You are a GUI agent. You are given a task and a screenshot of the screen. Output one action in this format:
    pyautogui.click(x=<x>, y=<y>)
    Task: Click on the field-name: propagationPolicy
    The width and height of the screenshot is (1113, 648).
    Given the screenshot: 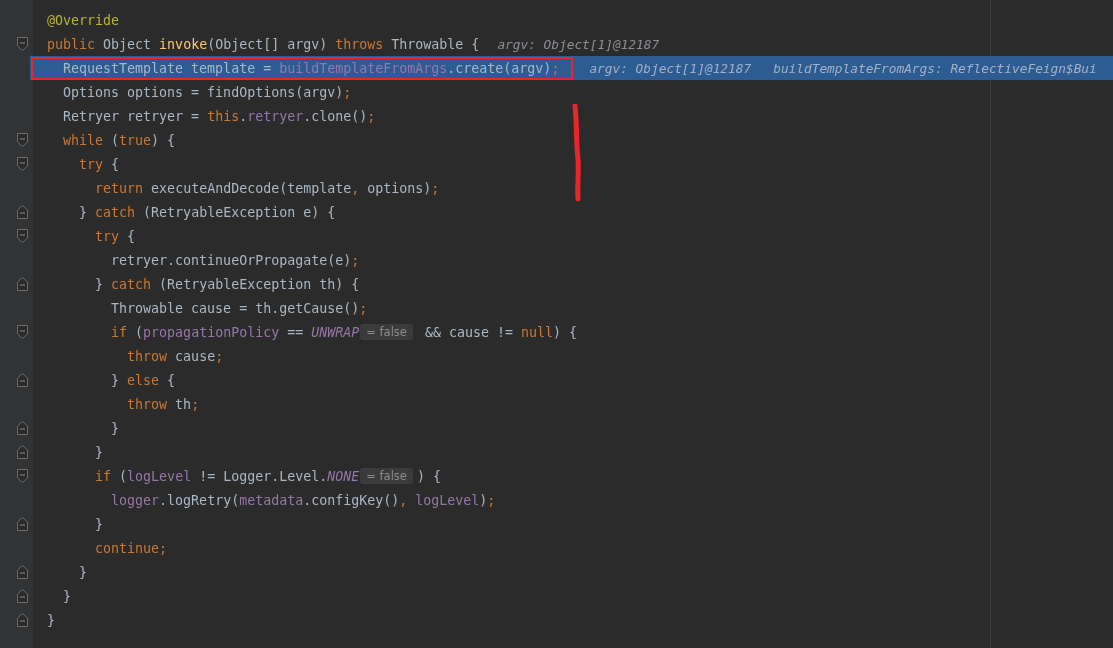 What is the action you would take?
    pyautogui.click(x=211, y=332)
    